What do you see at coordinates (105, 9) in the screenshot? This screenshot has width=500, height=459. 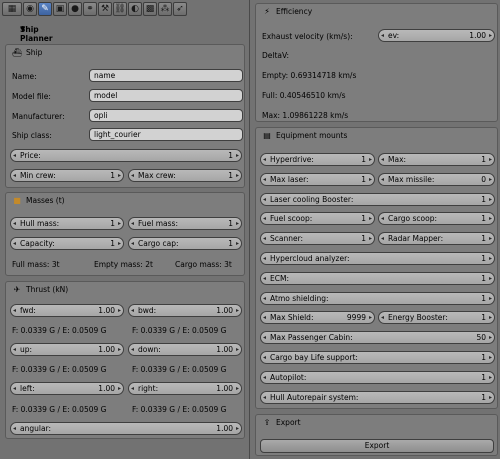 I see `wrench-icon: ⚒` at bounding box center [105, 9].